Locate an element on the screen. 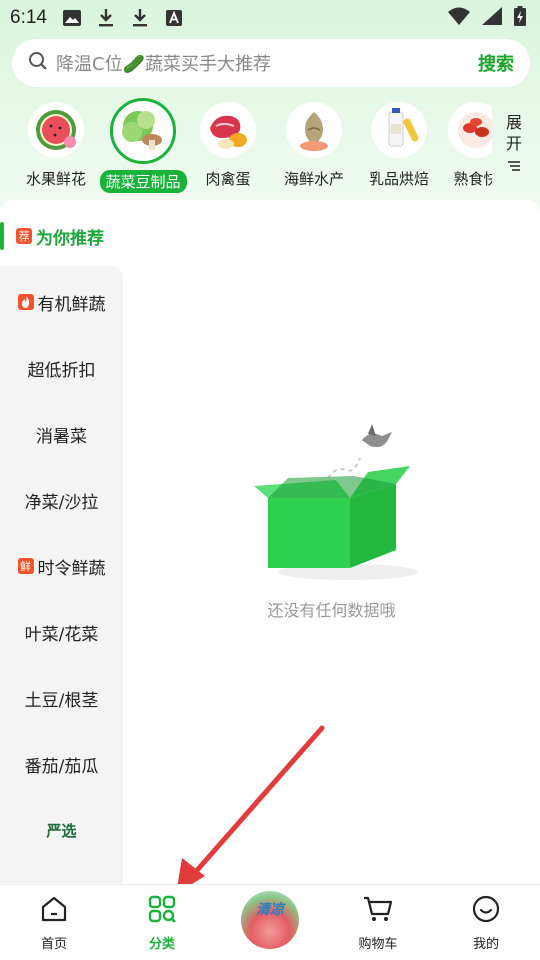 The image size is (540, 960). sidebar-item-salad: 净菜/沙拉 is located at coordinates (61, 500).